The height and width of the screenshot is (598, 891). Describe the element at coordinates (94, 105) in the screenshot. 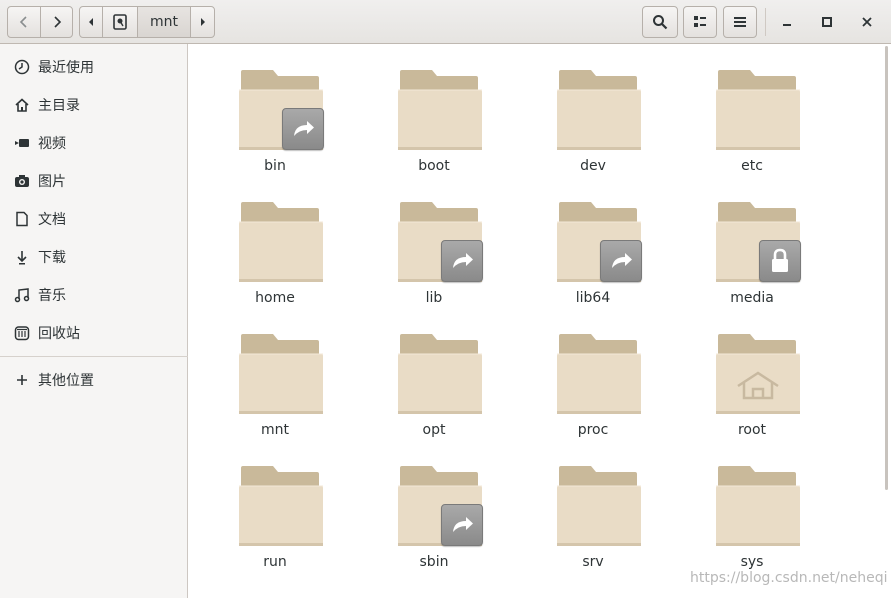

I see `sidebar-item-home: 主目录` at that location.